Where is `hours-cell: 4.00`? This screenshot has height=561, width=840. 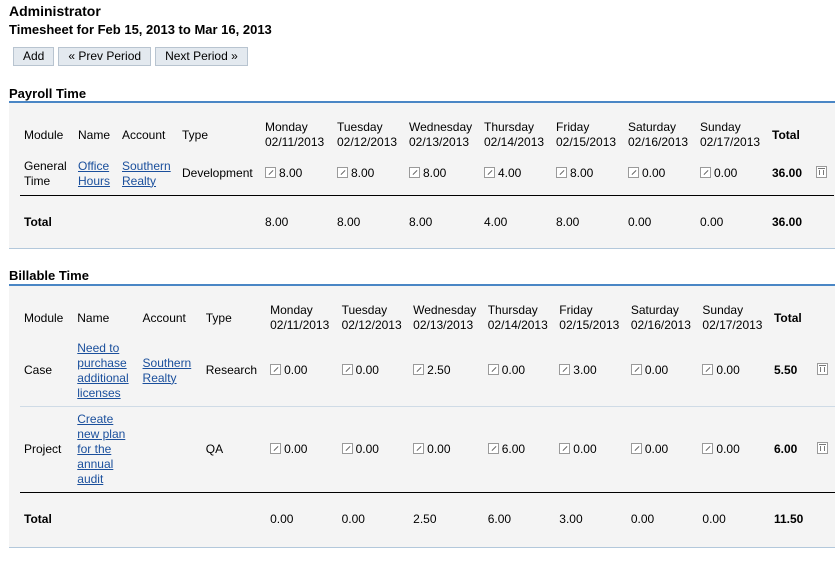 hours-cell: 4.00 is located at coordinates (516, 174).